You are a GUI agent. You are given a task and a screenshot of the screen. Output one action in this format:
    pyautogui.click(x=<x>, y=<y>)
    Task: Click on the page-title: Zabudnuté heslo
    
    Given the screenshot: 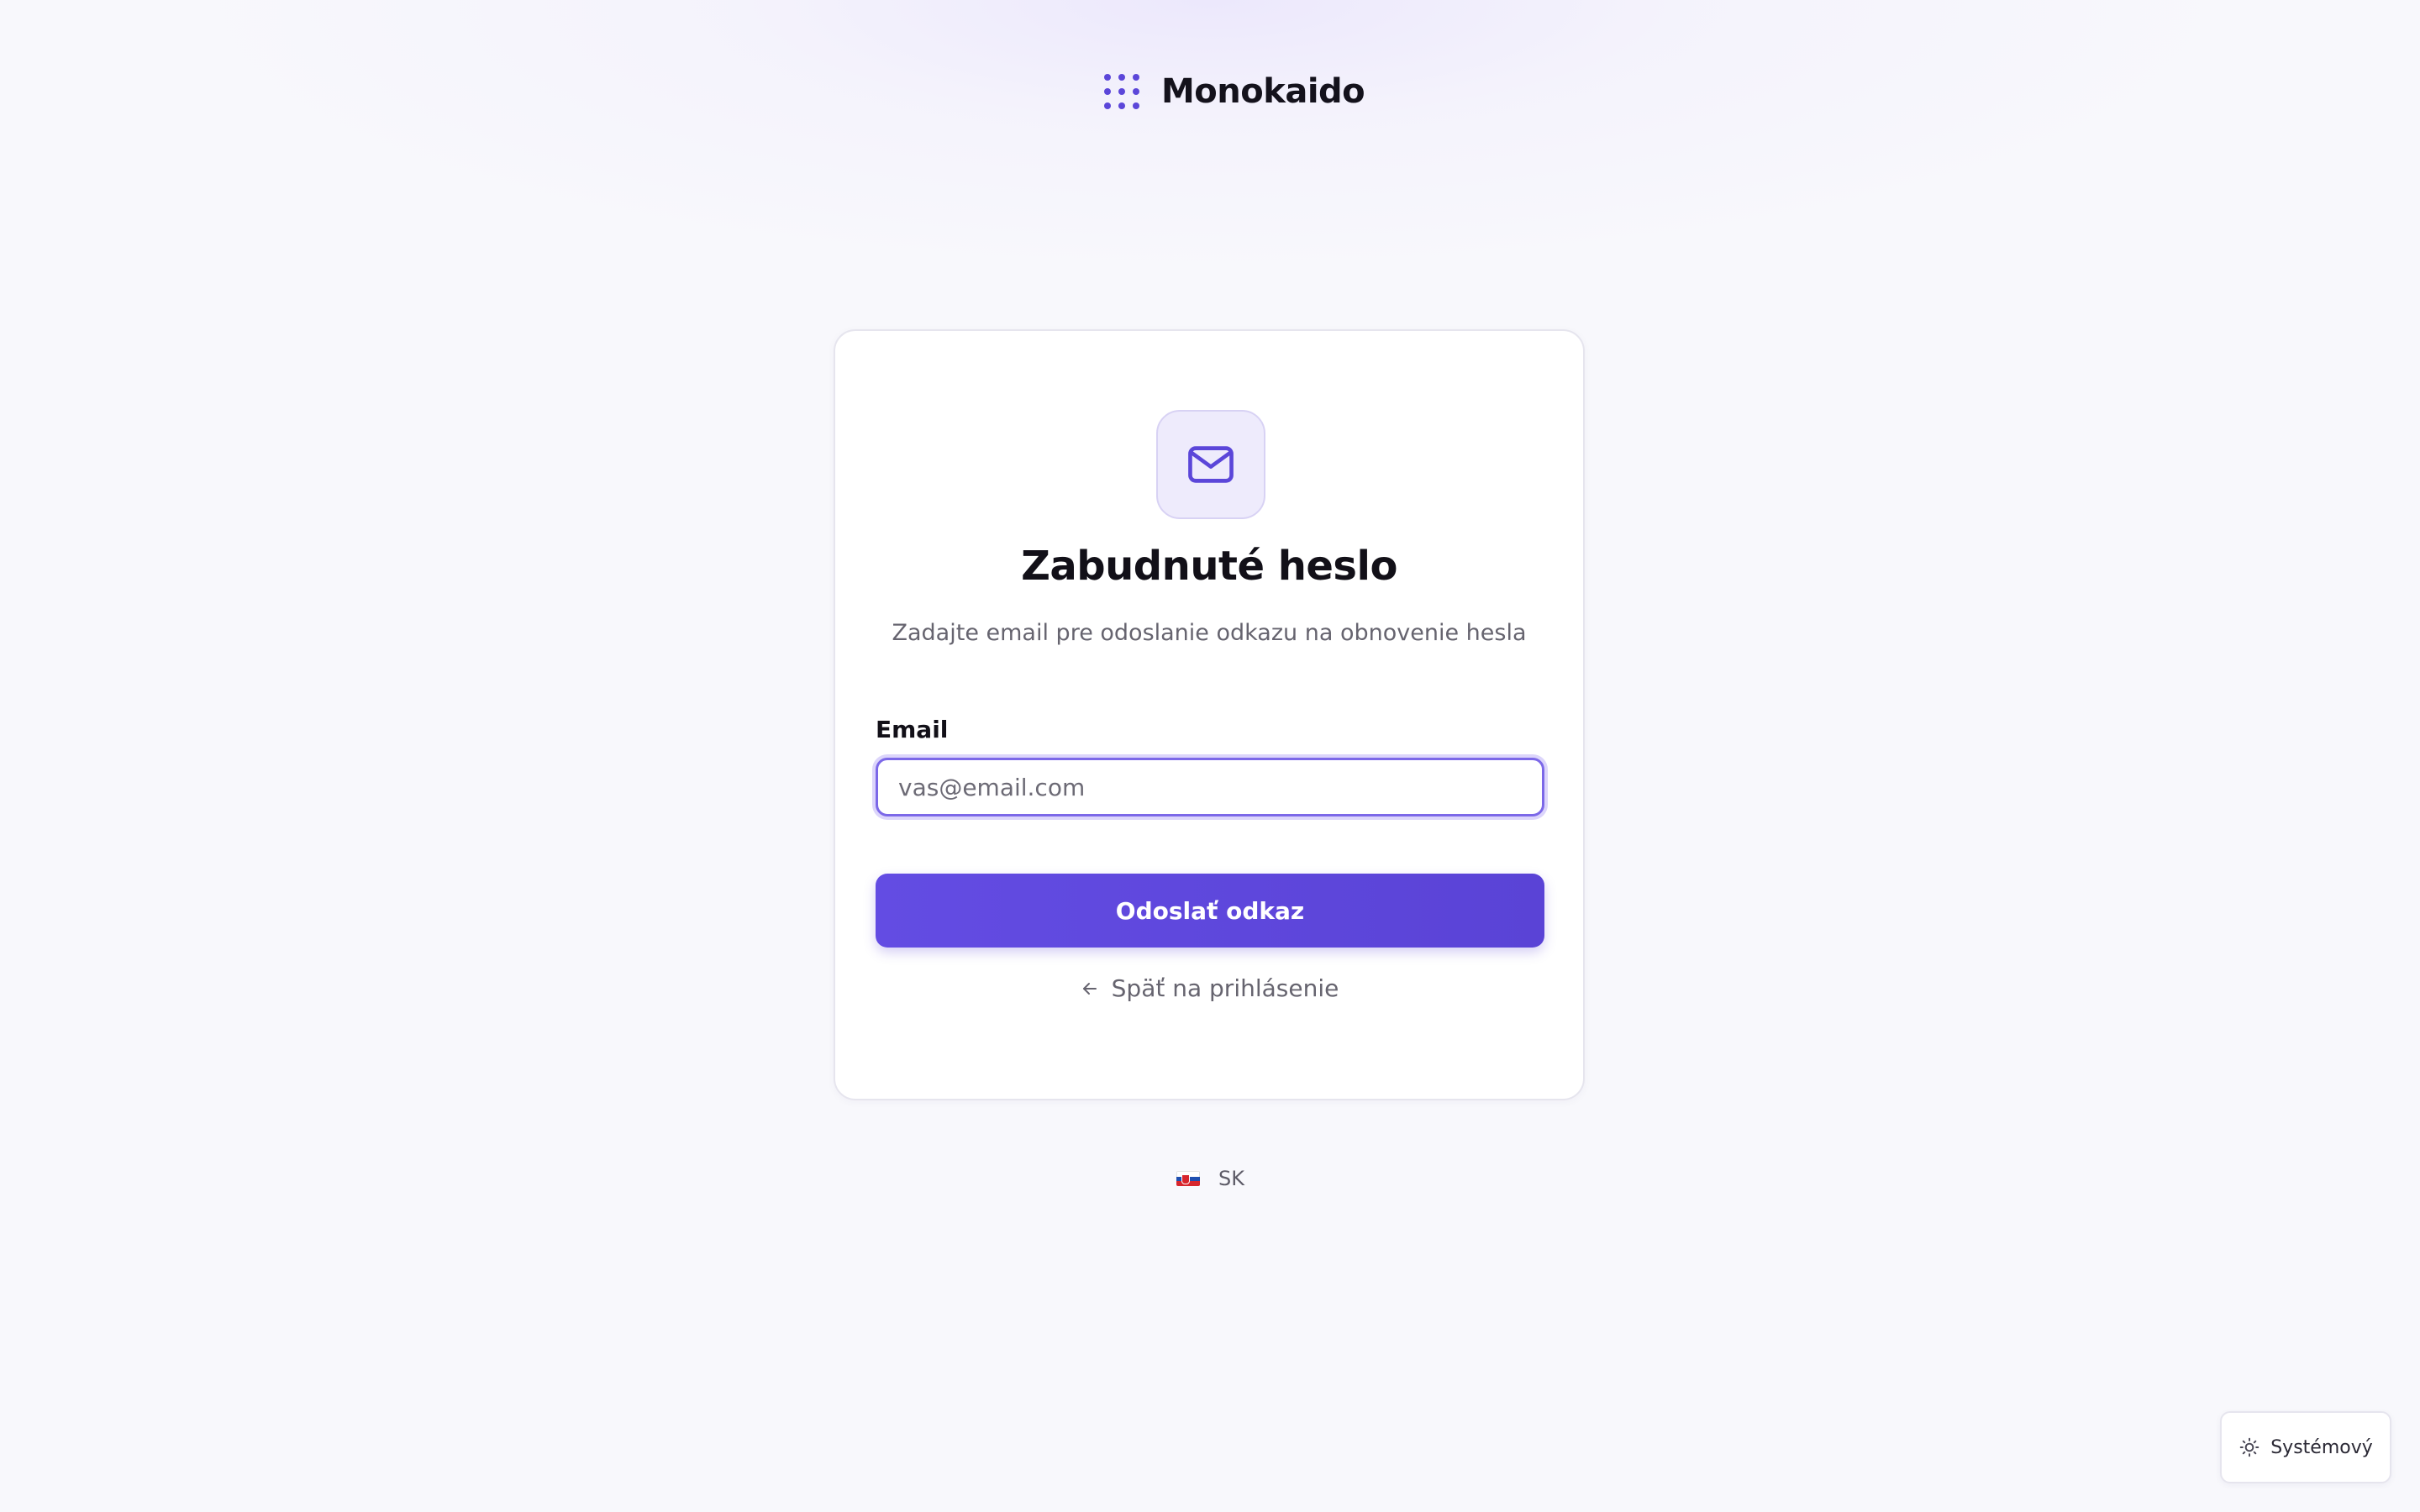 What is the action you would take?
    pyautogui.click(x=1209, y=566)
    